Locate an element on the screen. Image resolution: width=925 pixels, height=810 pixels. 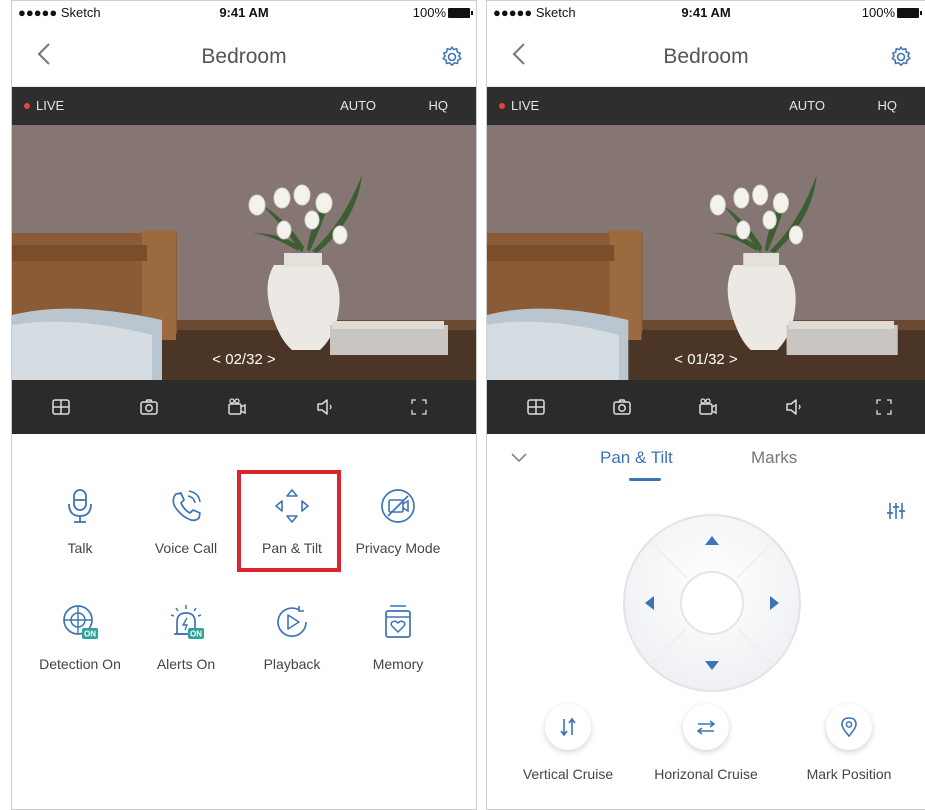
feature-label: Talk is located at coordinates (80, 548).